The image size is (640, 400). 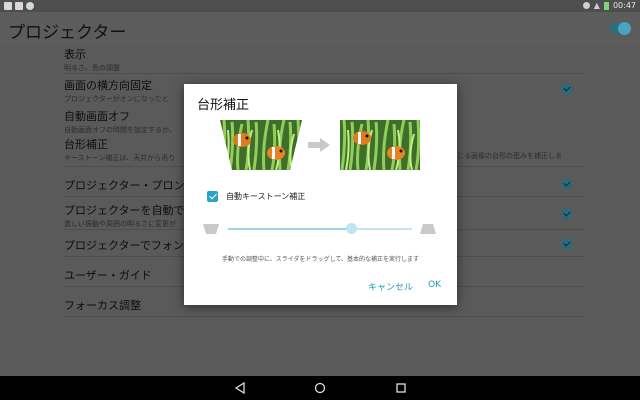 What do you see at coordinates (428, 229) in the screenshot?
I see `keystone-narrow-top-icon` at bounding box center [428, 229].